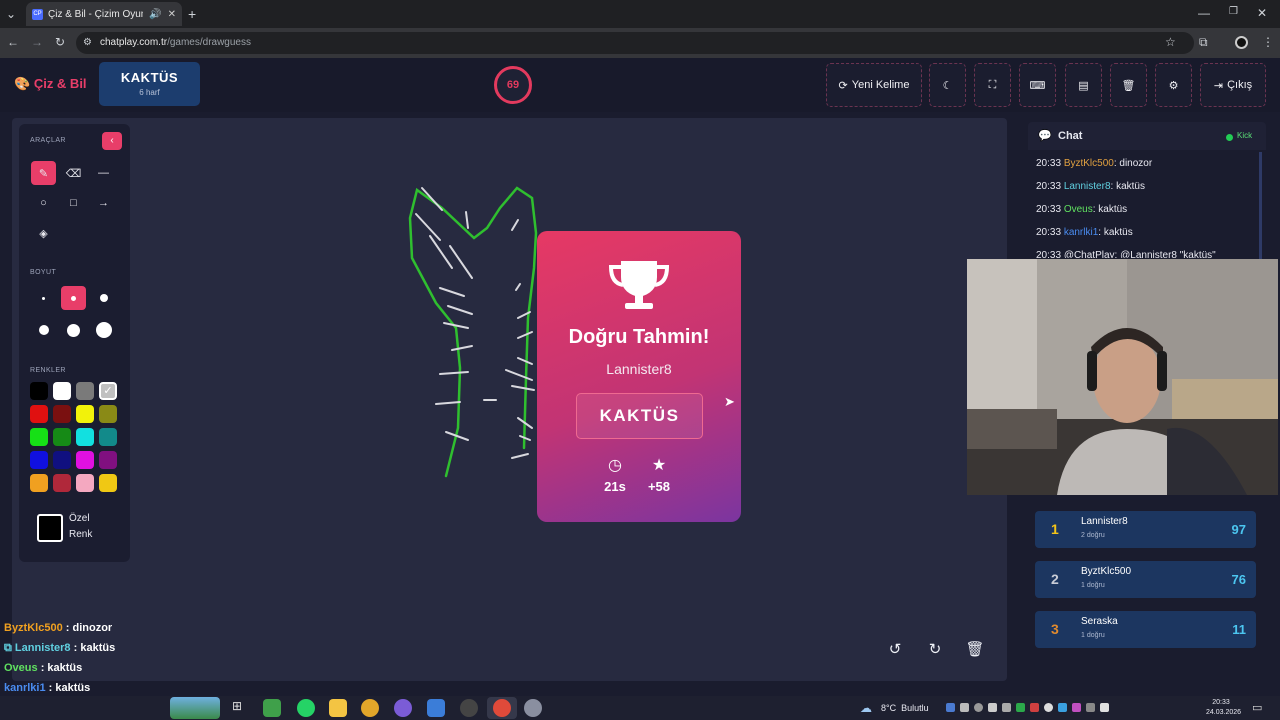  I want to click on logout-button: ⇥ Çıkış, so click(1233, 85).